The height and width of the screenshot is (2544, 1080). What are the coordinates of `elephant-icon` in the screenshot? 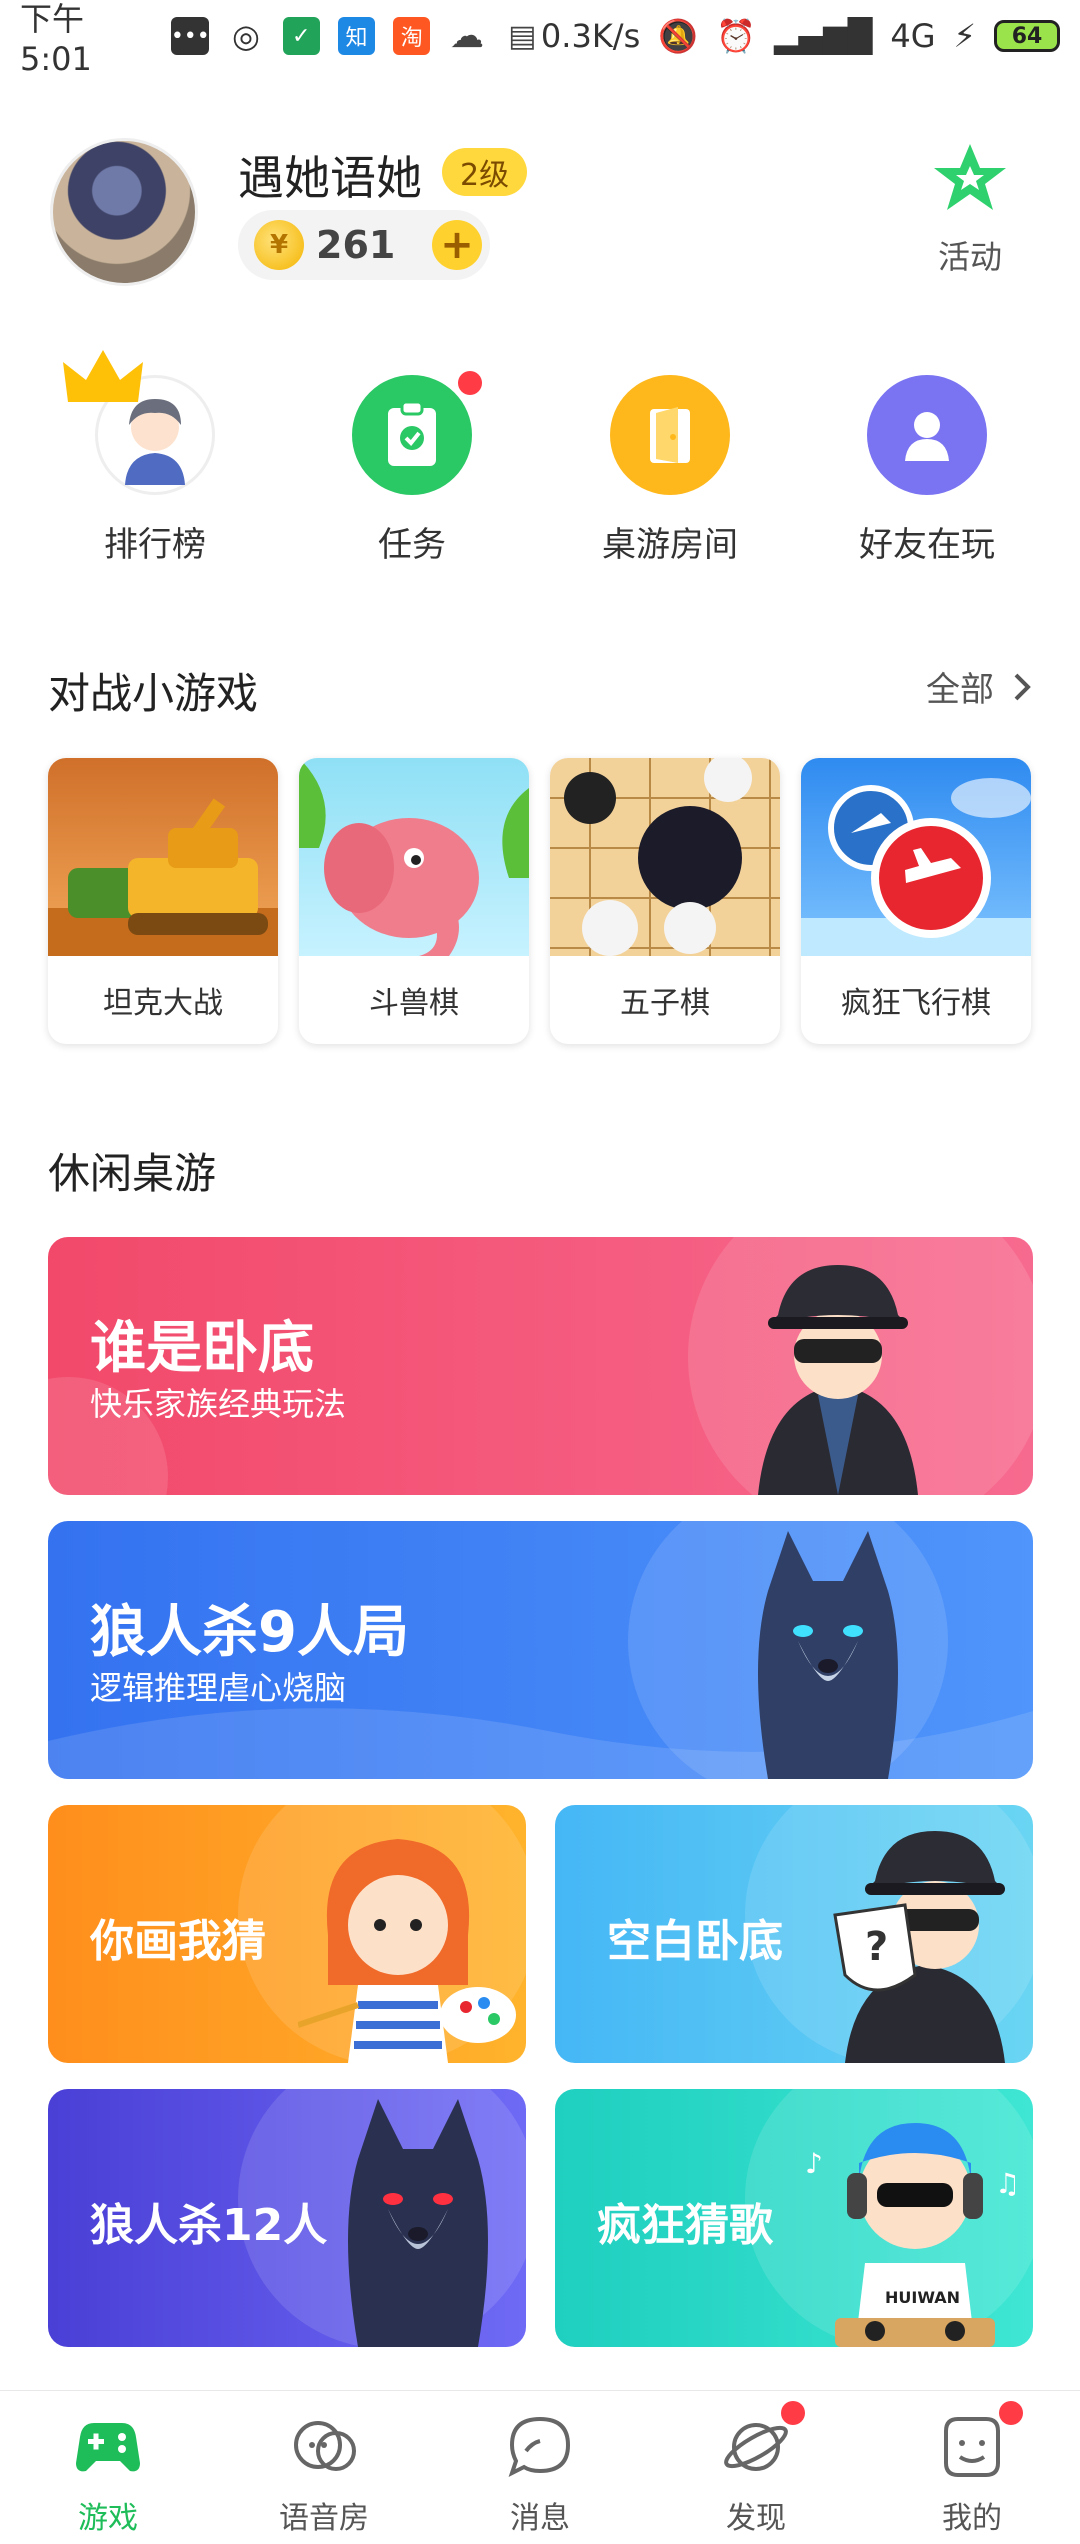 It's located at (414, 857).